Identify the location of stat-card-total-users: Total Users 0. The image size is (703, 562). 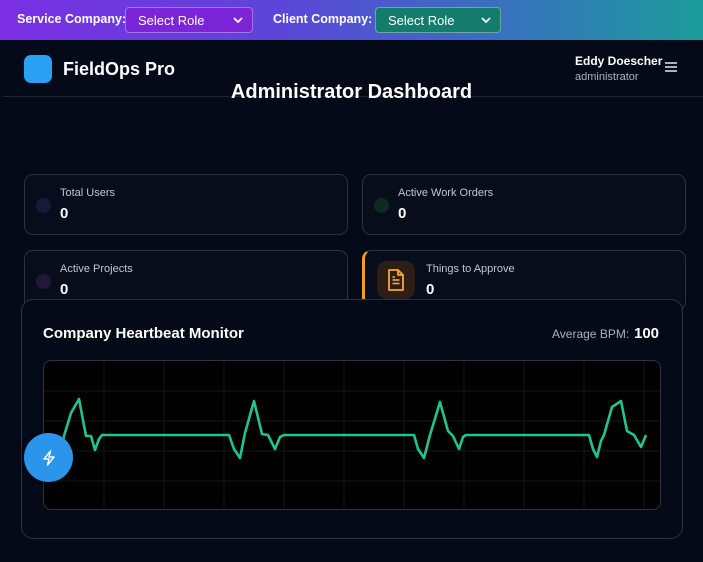
(186, 204).